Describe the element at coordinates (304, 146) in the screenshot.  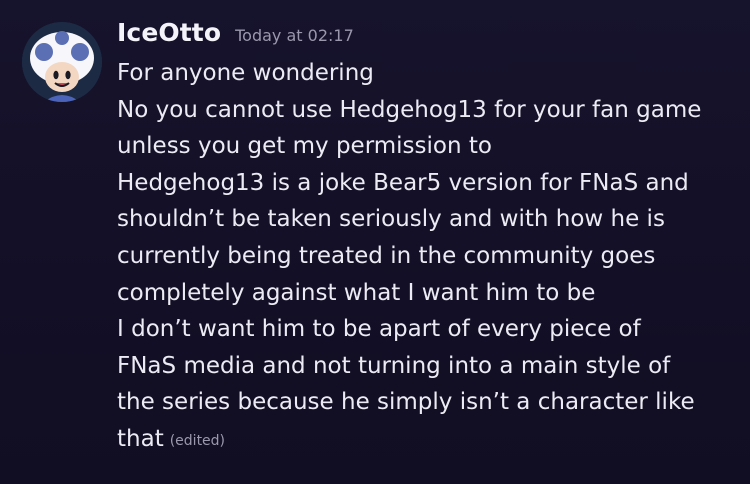
I see `message-line: unless you get my permission to` at that location.